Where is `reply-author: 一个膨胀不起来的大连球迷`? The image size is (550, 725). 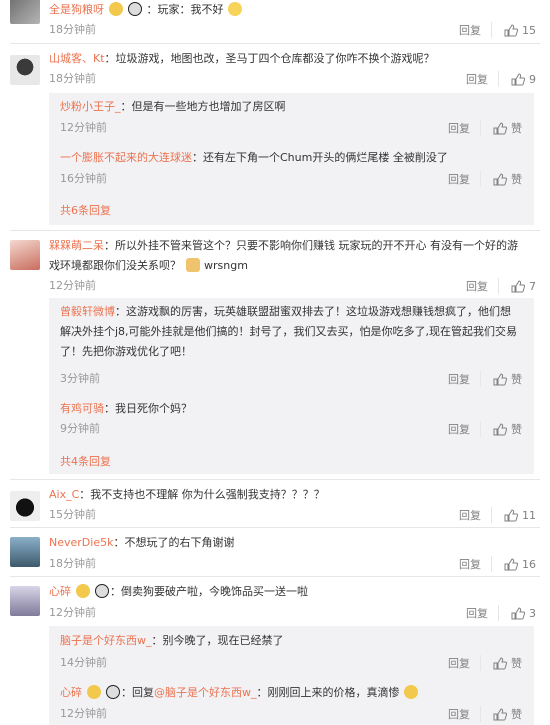
reply-author: 一个膨胀不起来的大连球迷 is located at coordinates (126, 157).